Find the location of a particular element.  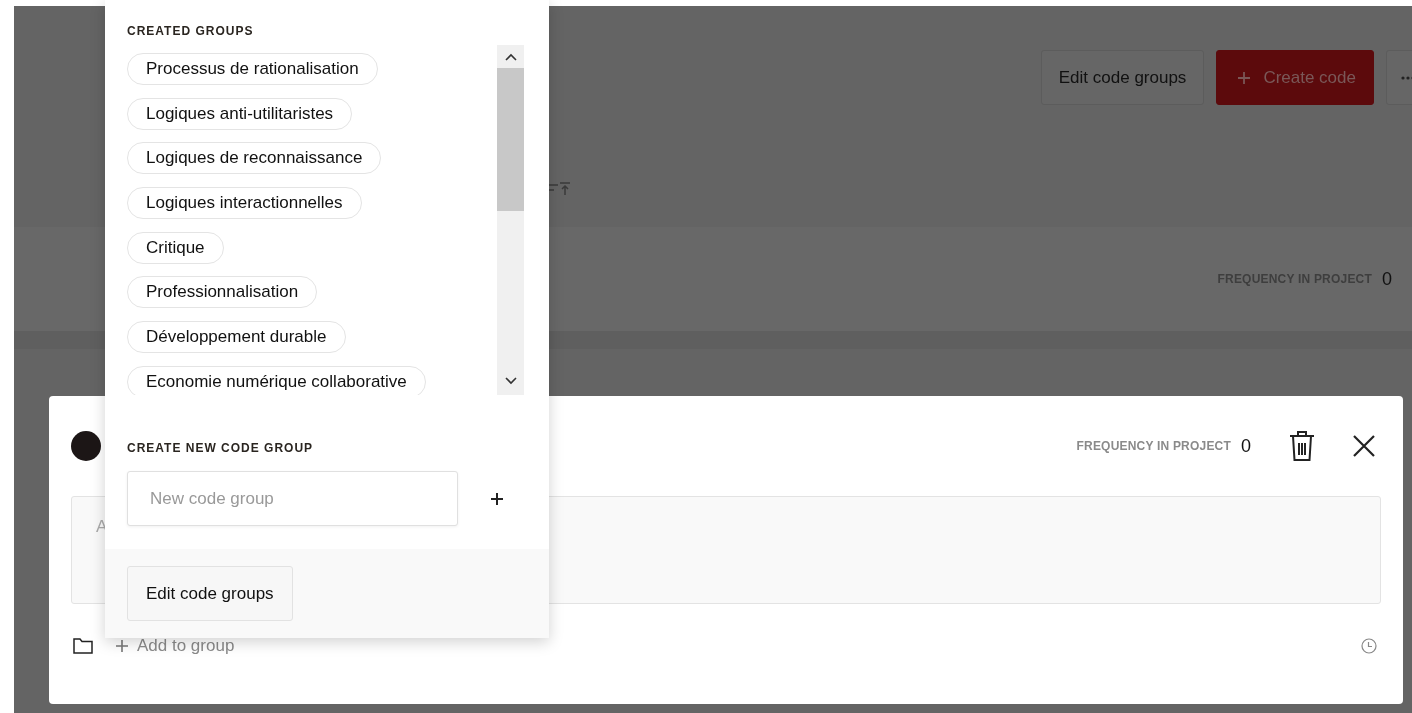

edit-code-groups-button: Edit code groups is located at coordinates (210, 593).